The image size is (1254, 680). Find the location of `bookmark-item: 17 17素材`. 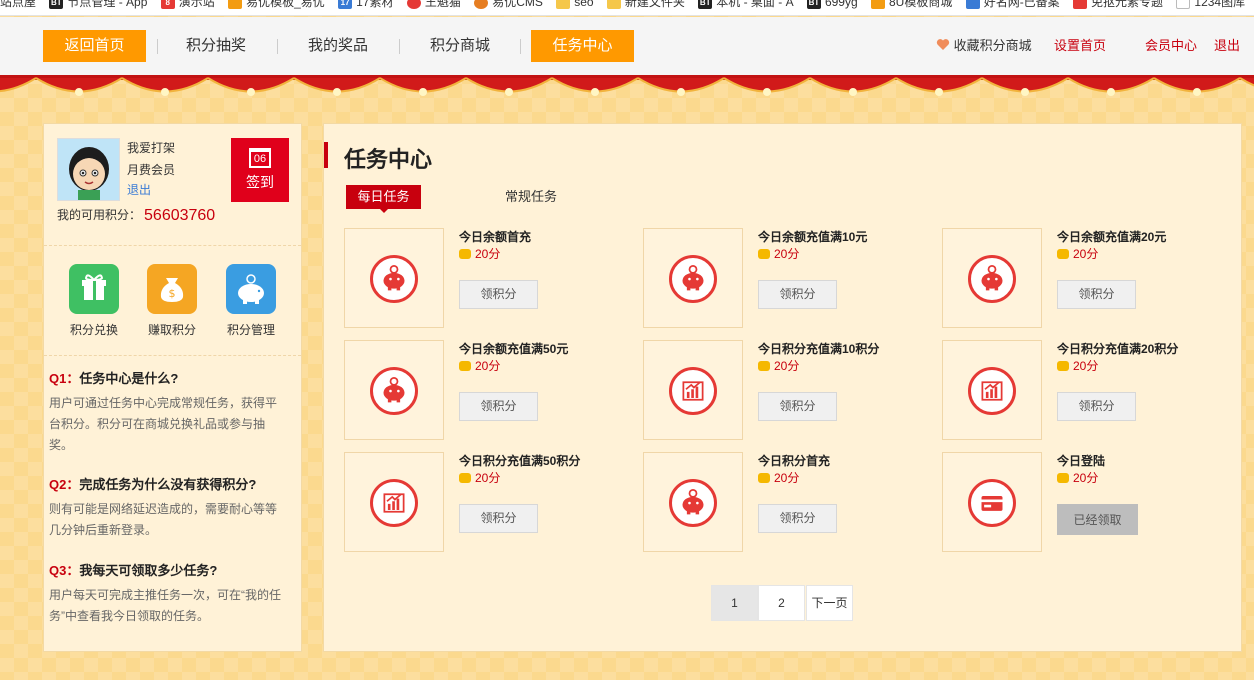

bookmark-item: 17 17素材 is located at coordinates (365, 5).